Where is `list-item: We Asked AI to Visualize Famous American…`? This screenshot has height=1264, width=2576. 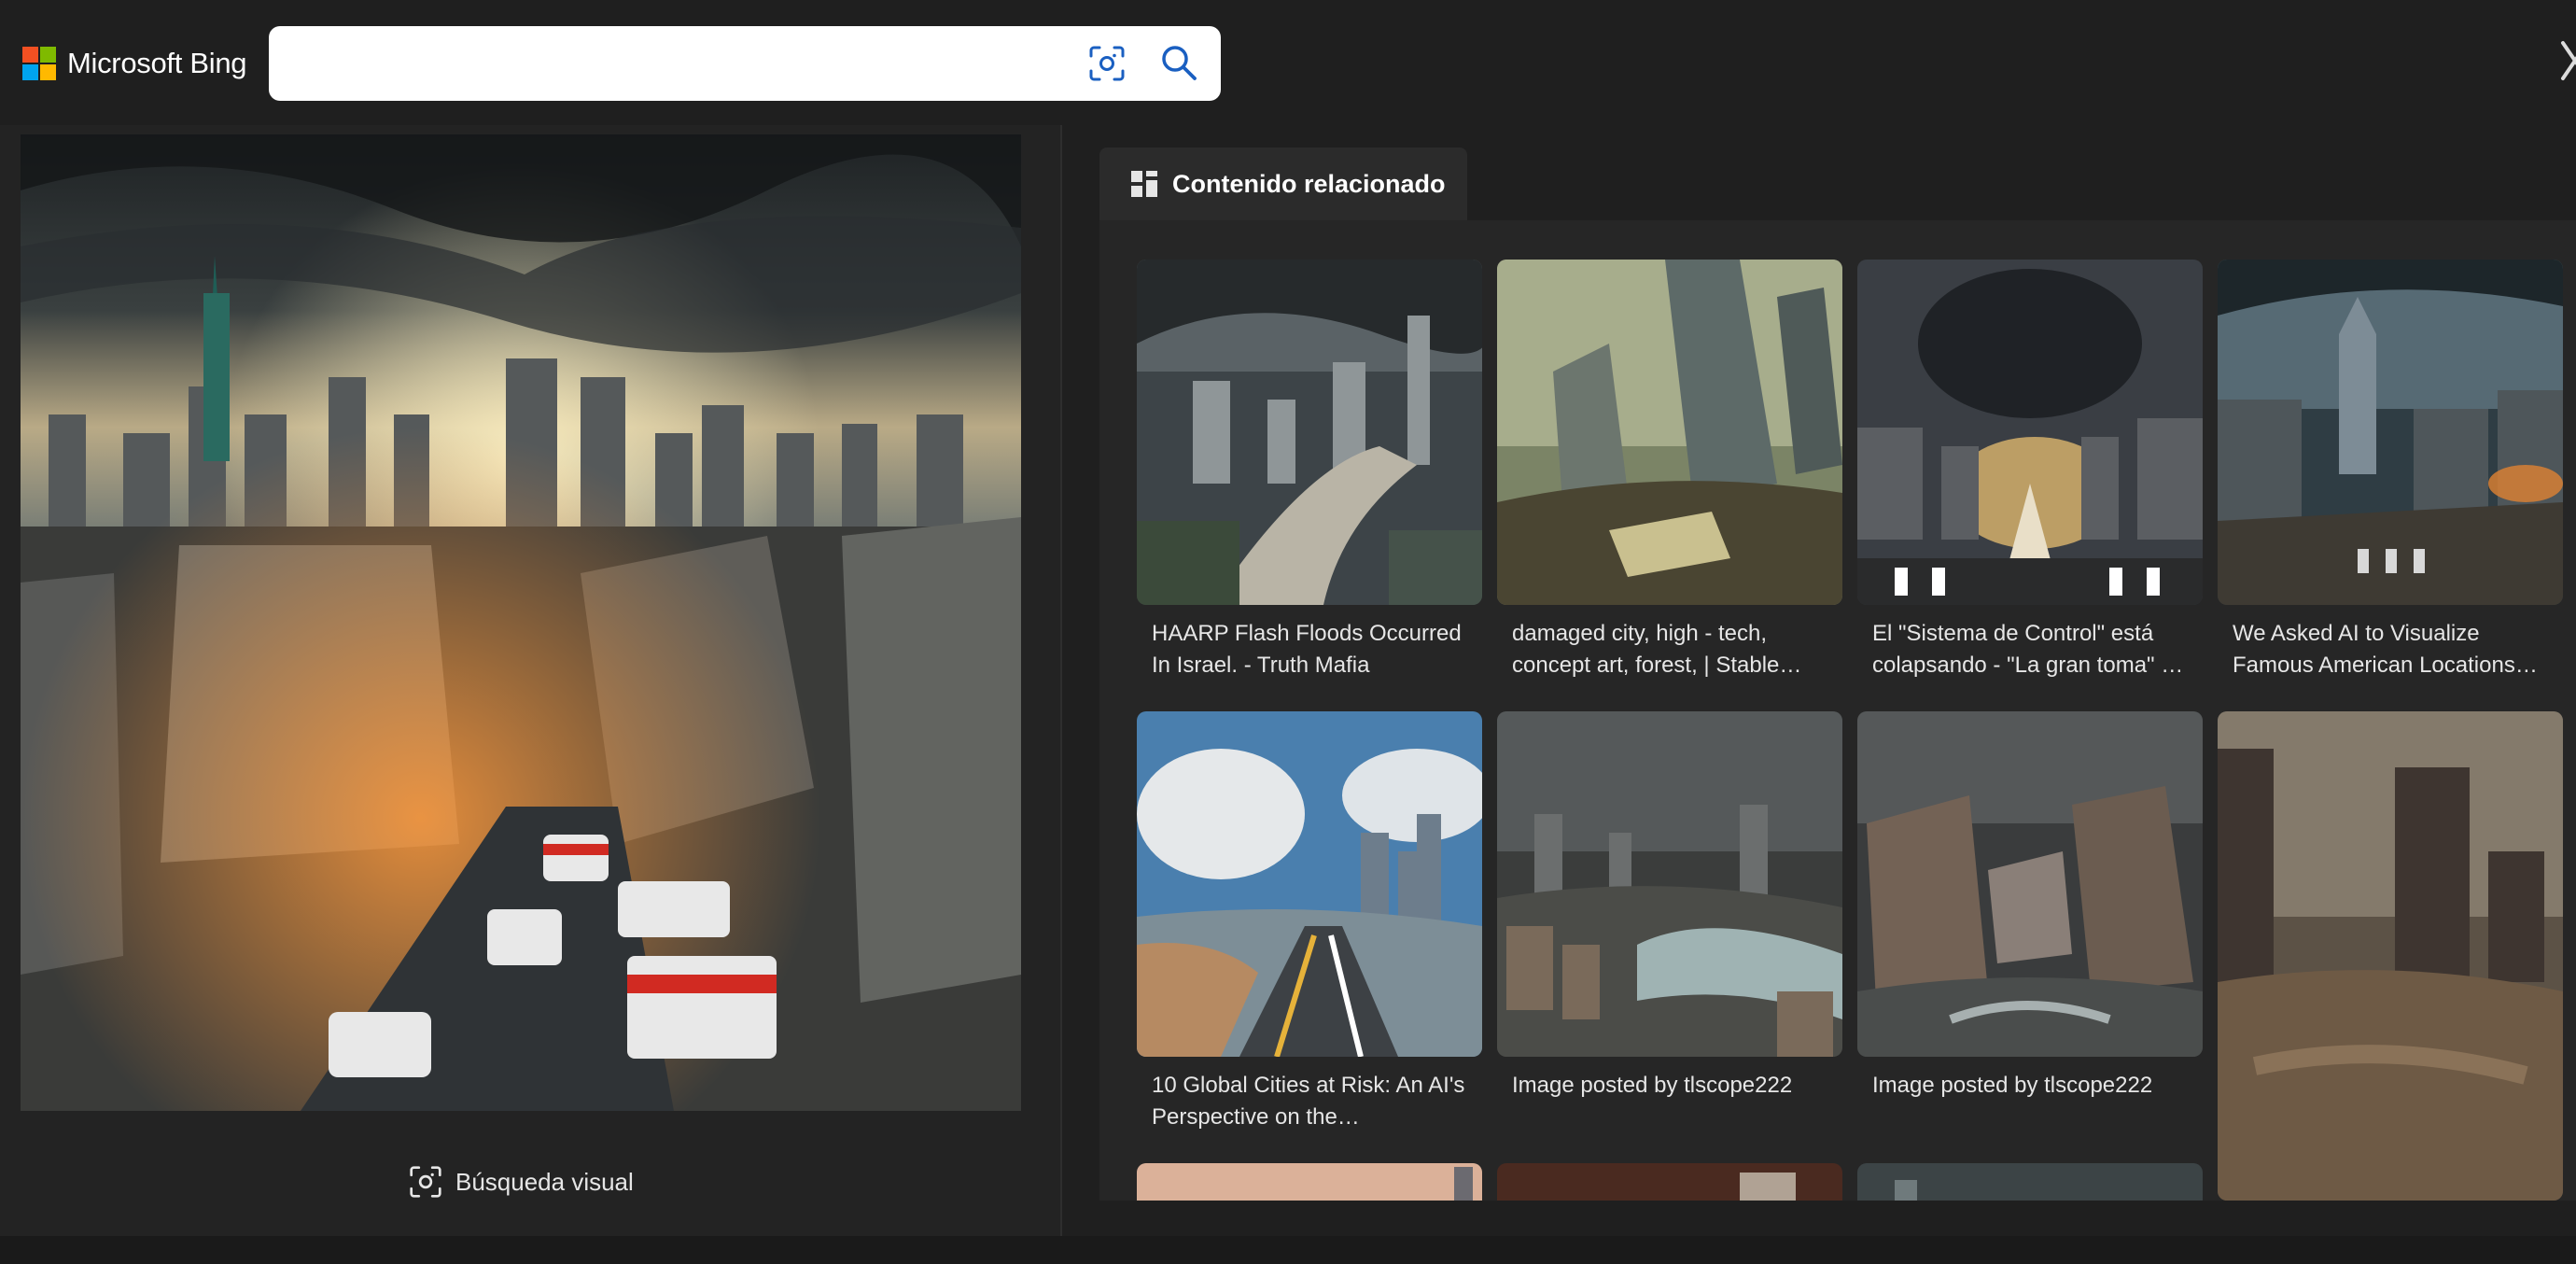
list-item: We Asked AI to Visualize Famous American… is located at coordinates (2390, 474).